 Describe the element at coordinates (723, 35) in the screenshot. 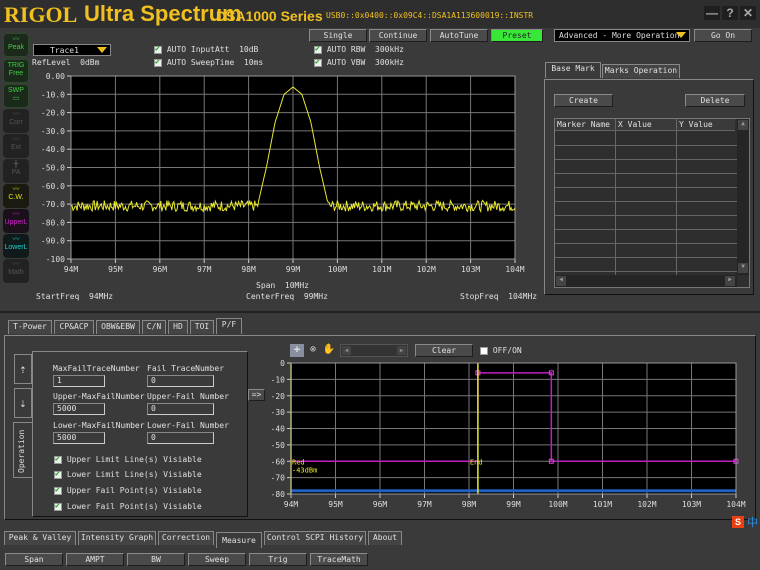

I see `go-on-button: Go On` at that location.